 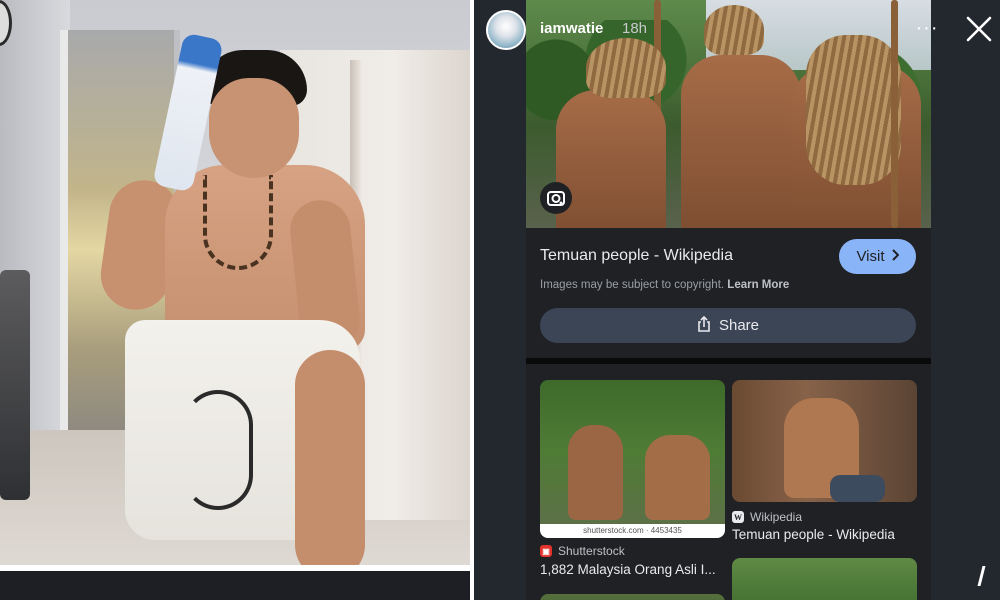 What do you see at coordinates (927, 29) in the screenshot?
I see `more-options-button: ···` at bounding box center [927, 29].